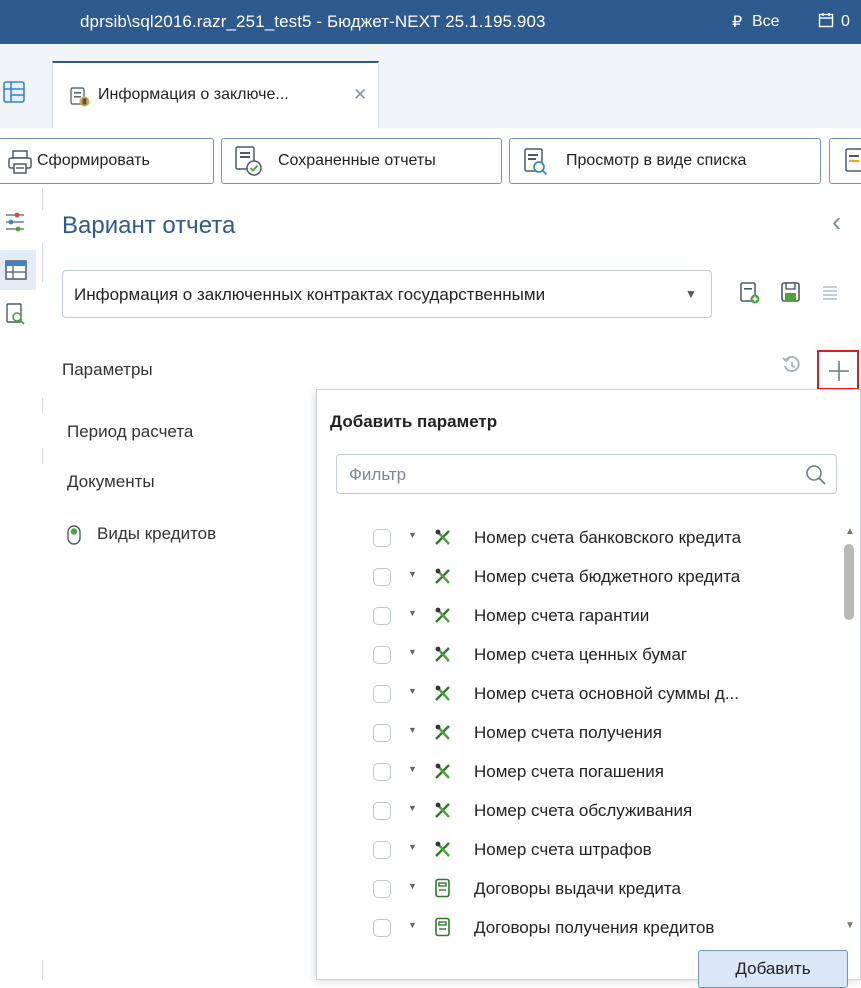 The image size is (861, 988). Describe the element at coordinates (691, 294) in the screenshot. I see `chevron-down-icon: ▼` at that location.